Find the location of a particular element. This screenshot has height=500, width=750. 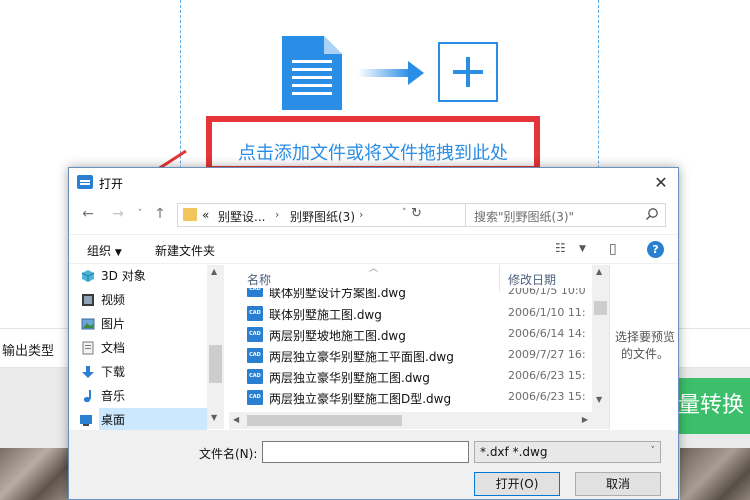

file-date: 2006/6/23 15: is located at coordinates (547, 375).